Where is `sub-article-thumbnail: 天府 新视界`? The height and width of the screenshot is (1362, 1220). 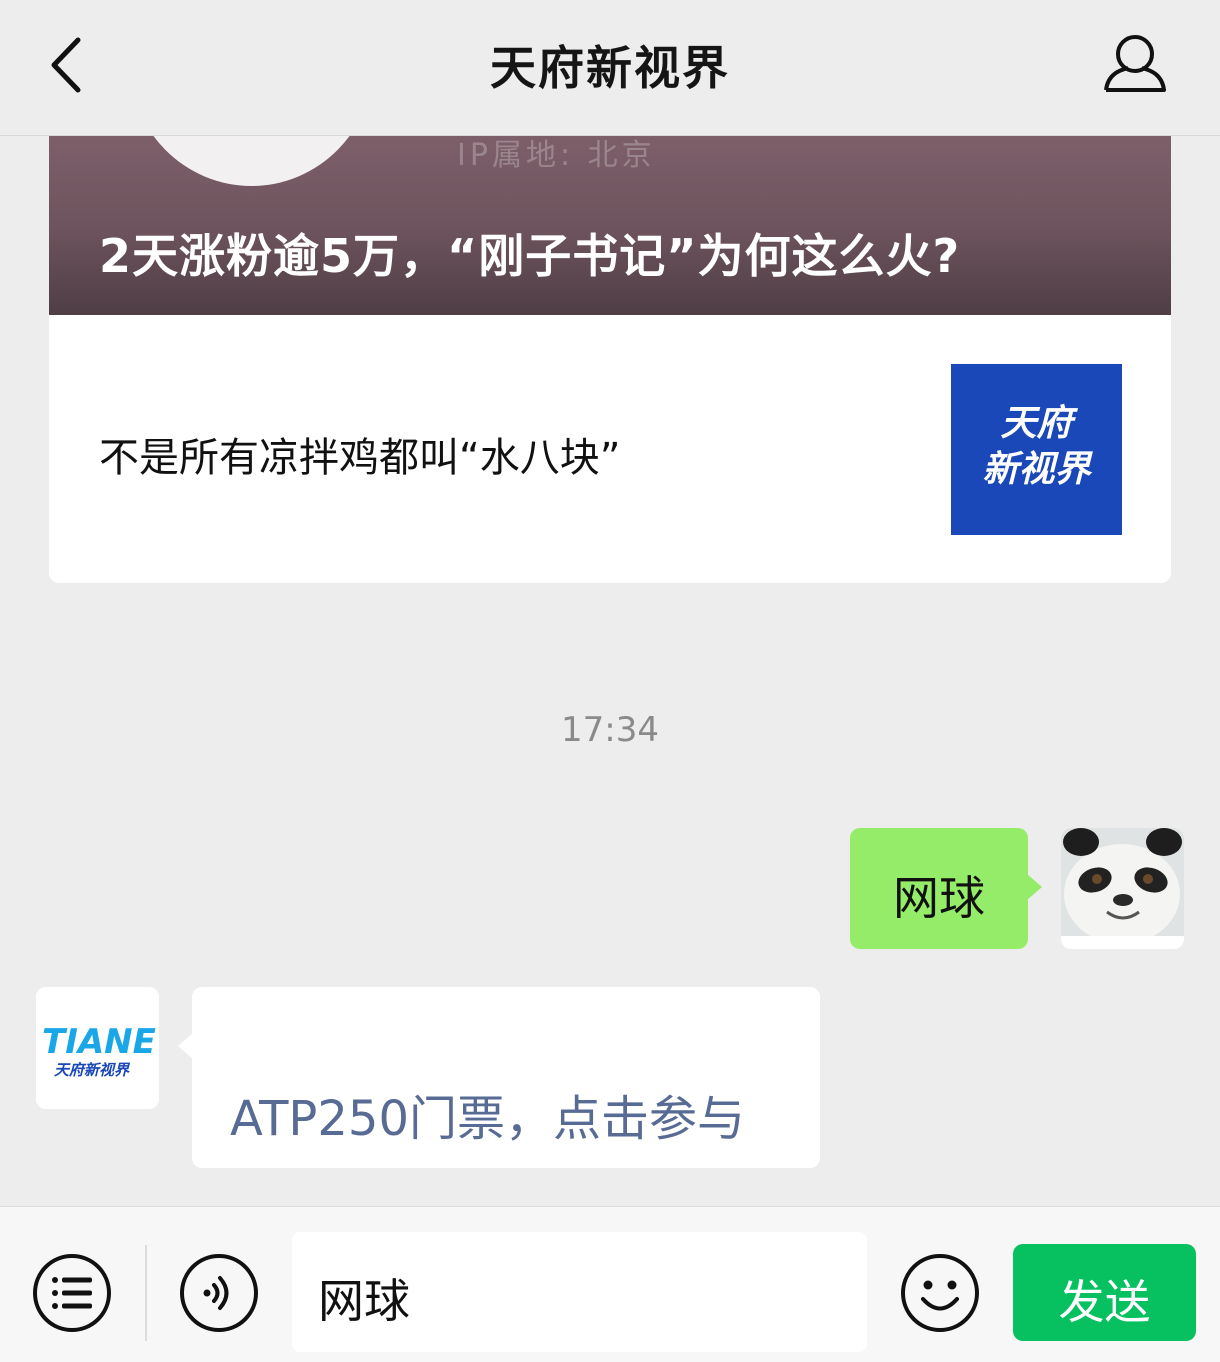 sub-article-thumbnail: 天府 新视界 is located at coordinates (1036, 449).